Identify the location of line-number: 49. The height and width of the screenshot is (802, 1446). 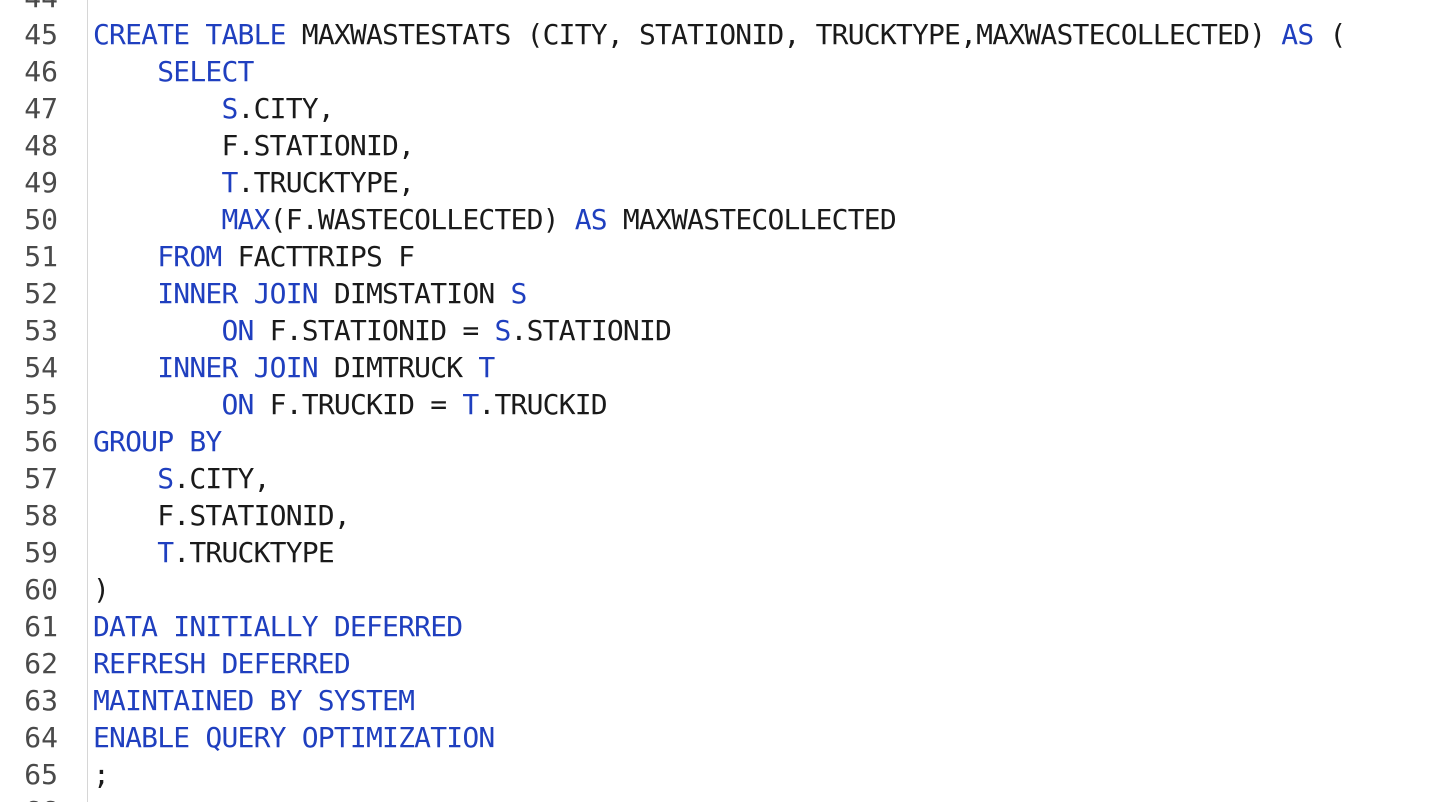
(41, 182).